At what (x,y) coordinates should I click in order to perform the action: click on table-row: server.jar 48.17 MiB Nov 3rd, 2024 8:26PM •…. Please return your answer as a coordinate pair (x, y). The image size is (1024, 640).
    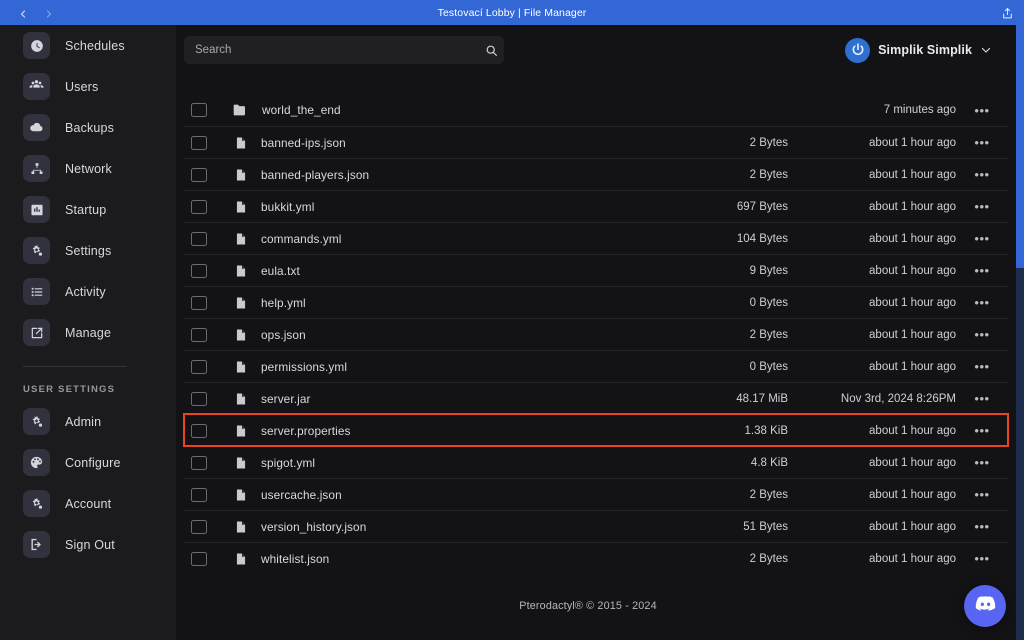
    Looking at the image, I should click on (596, 398).